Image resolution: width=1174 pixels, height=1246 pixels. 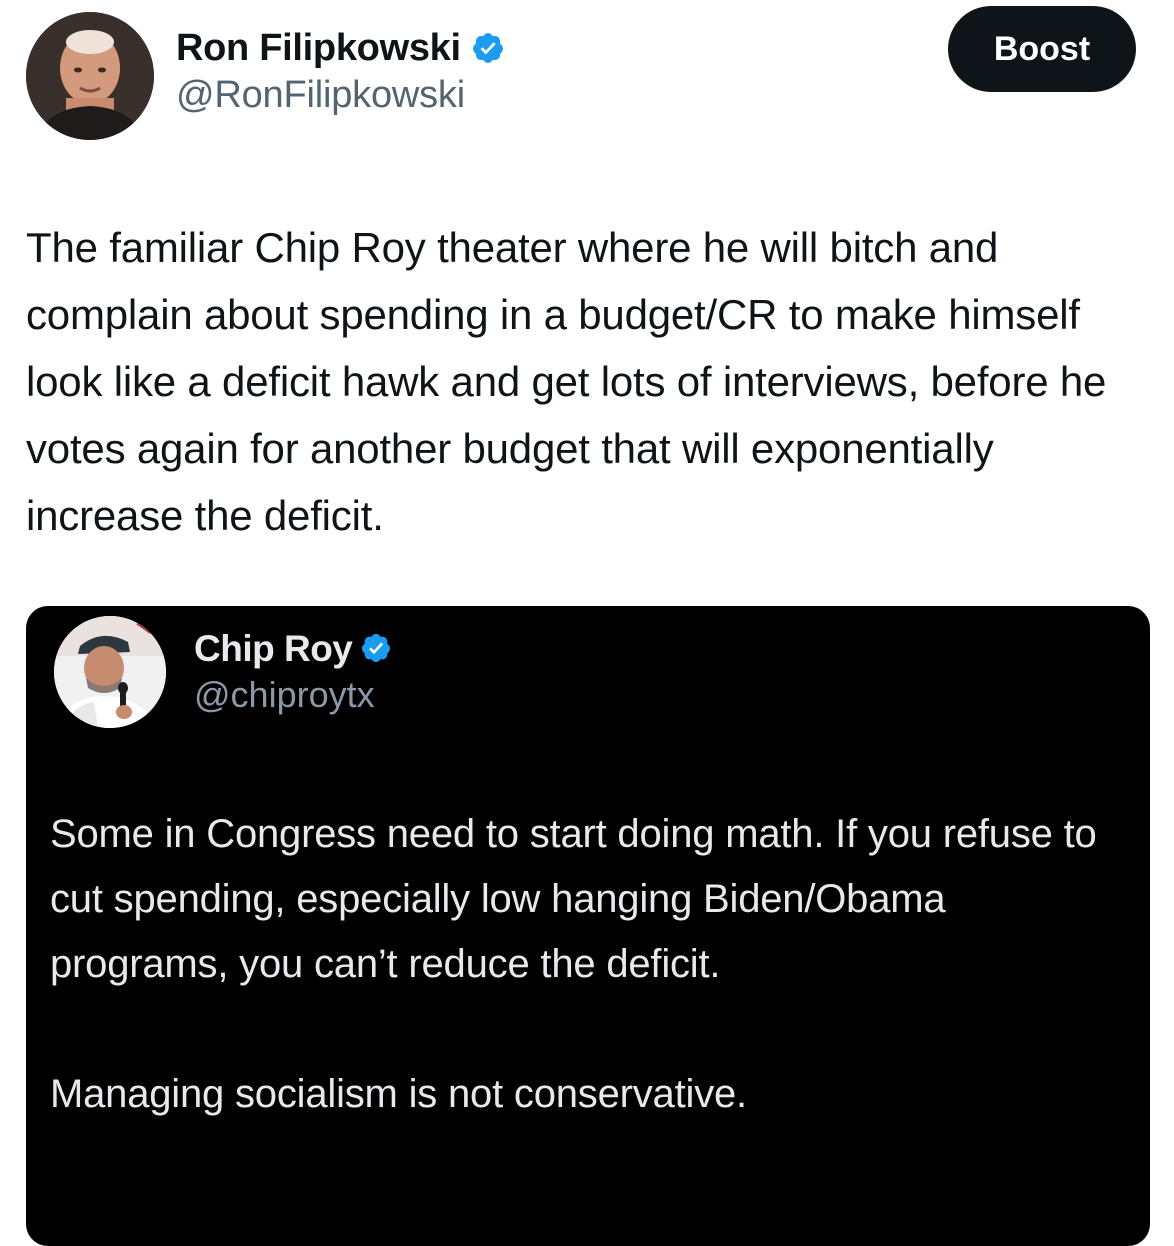 What do you see at coordinates (398, 1094) in the screenshot?
I see `quoted-paragraph-2: Managing socialism is not conservative.` at bounding box center [398, 1094].